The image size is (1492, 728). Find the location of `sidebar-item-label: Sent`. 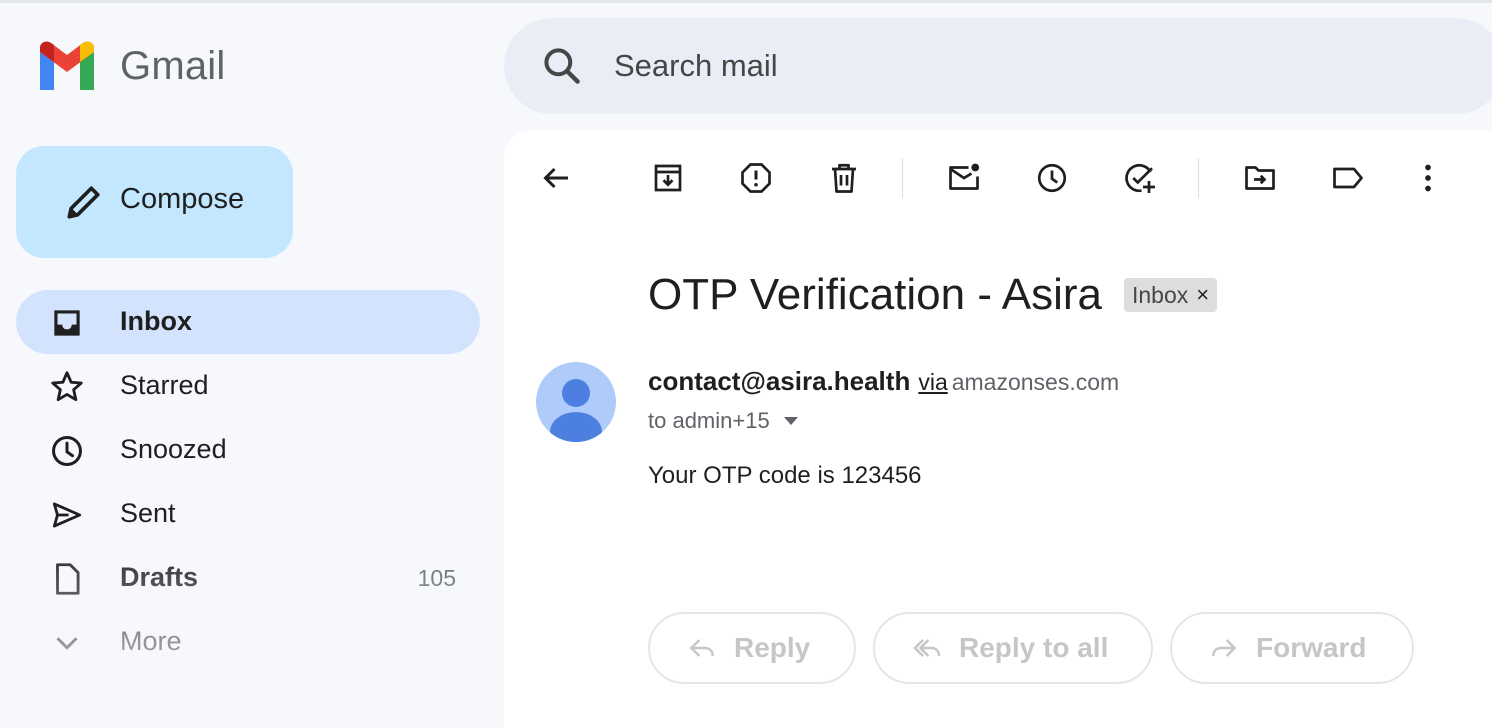

sidebar-item-label: Sent is located at coordinates (148, 513).